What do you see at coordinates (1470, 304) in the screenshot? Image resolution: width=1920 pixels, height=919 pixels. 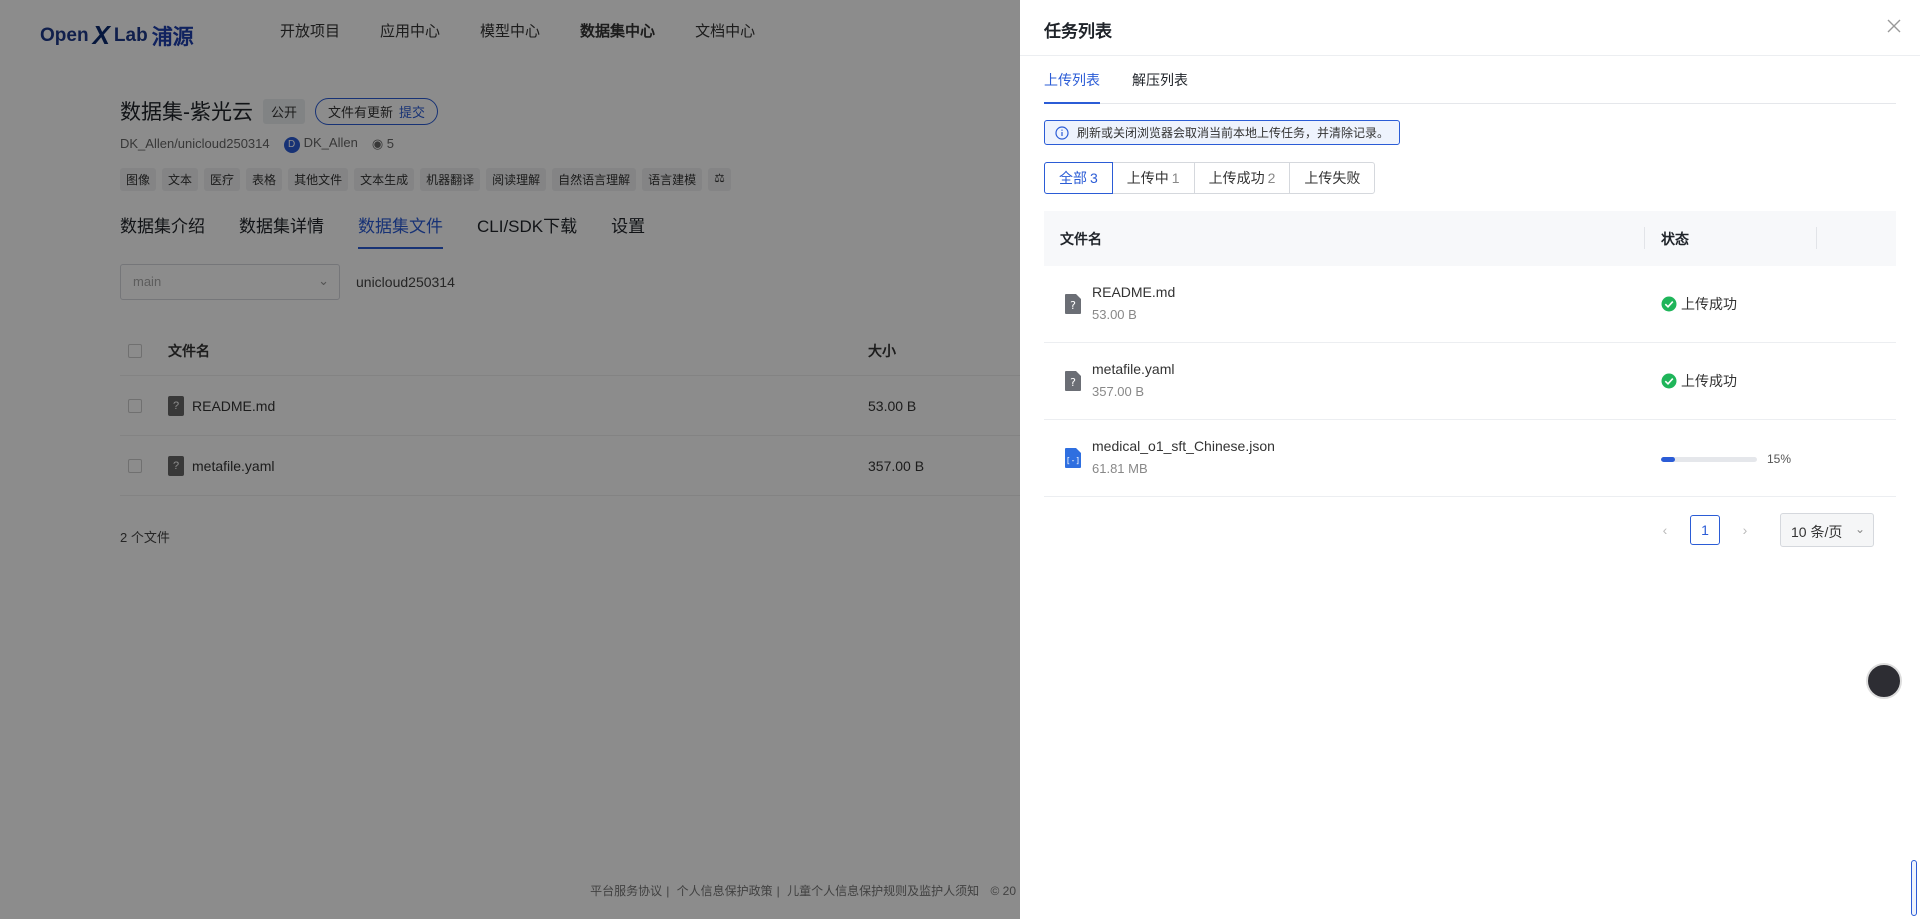 I see `table-row: ? README.md 53.00 B 上传成功` at bounding box center [1470, 304].